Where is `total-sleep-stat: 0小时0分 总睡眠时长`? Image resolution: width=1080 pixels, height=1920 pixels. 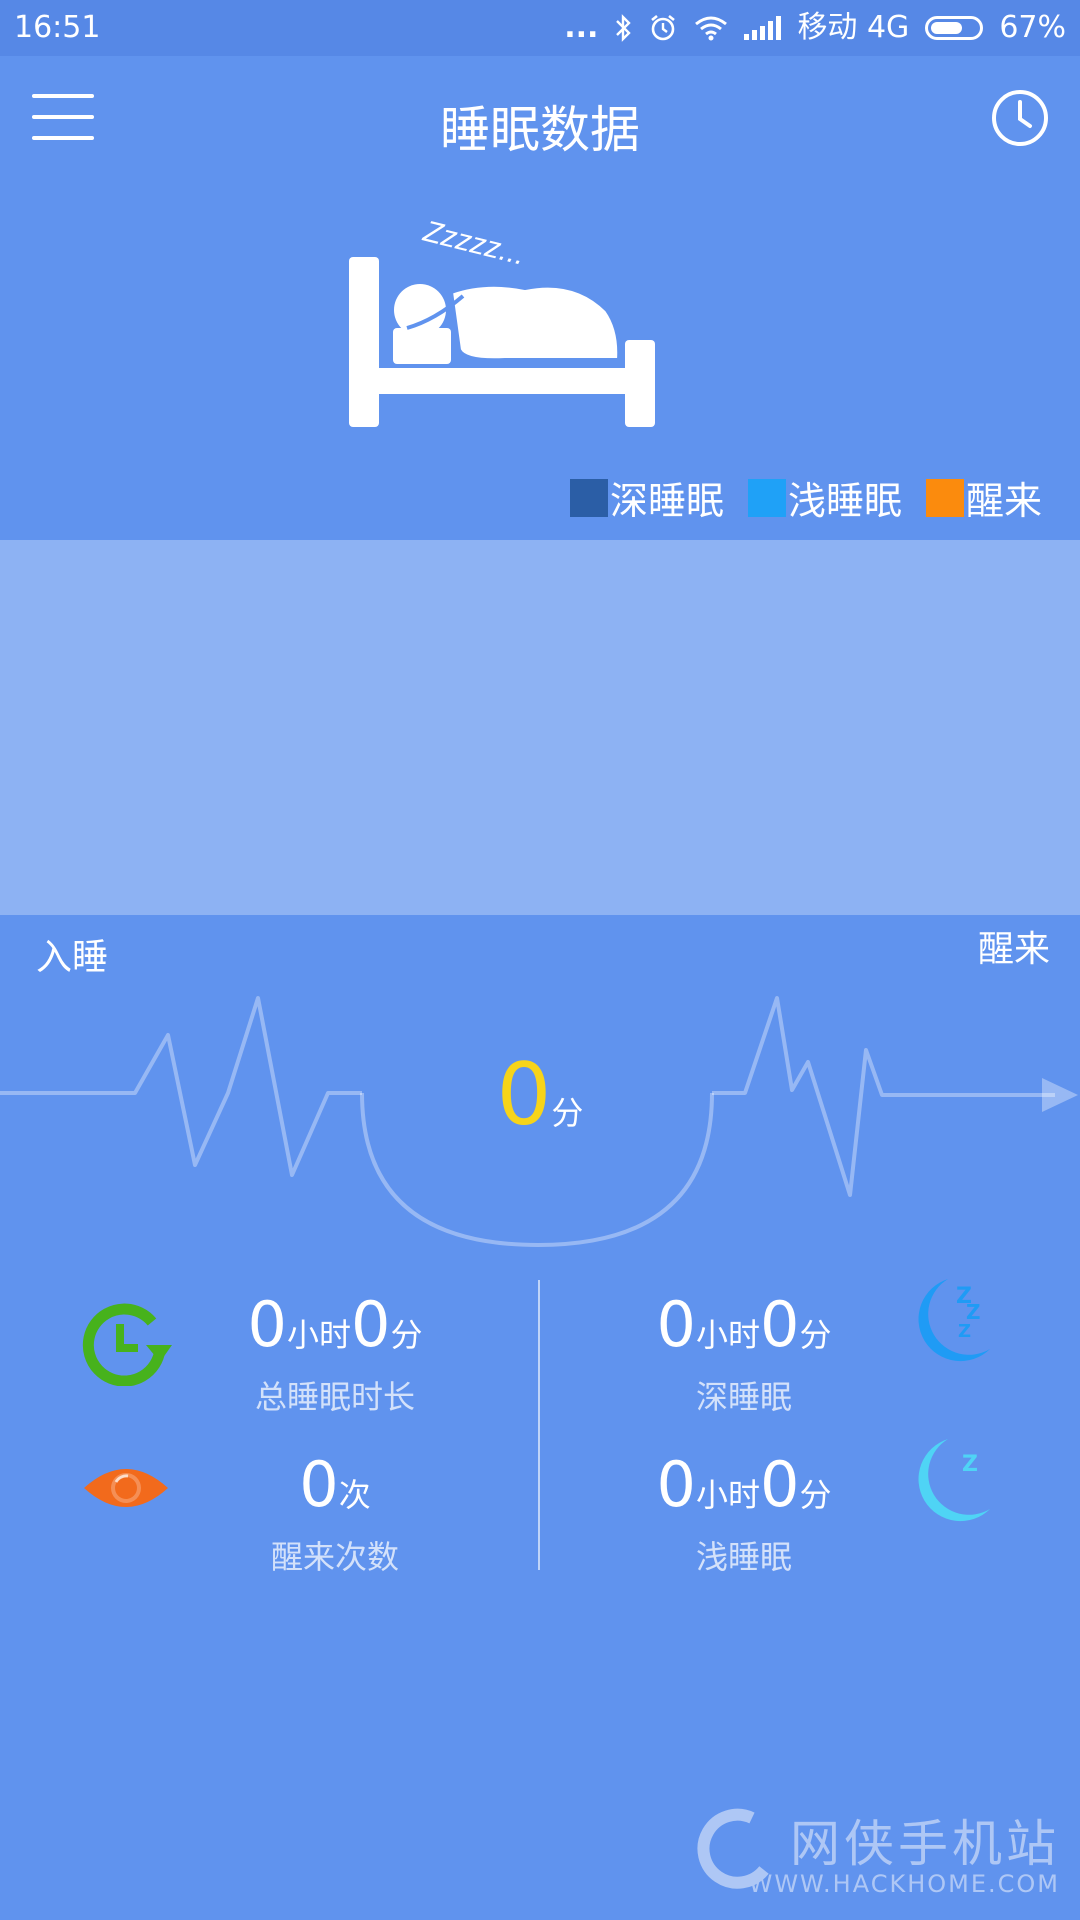 total-sleep-stat: 0小时0分 总睡眠时长 is located at coordinates (335, 1354).